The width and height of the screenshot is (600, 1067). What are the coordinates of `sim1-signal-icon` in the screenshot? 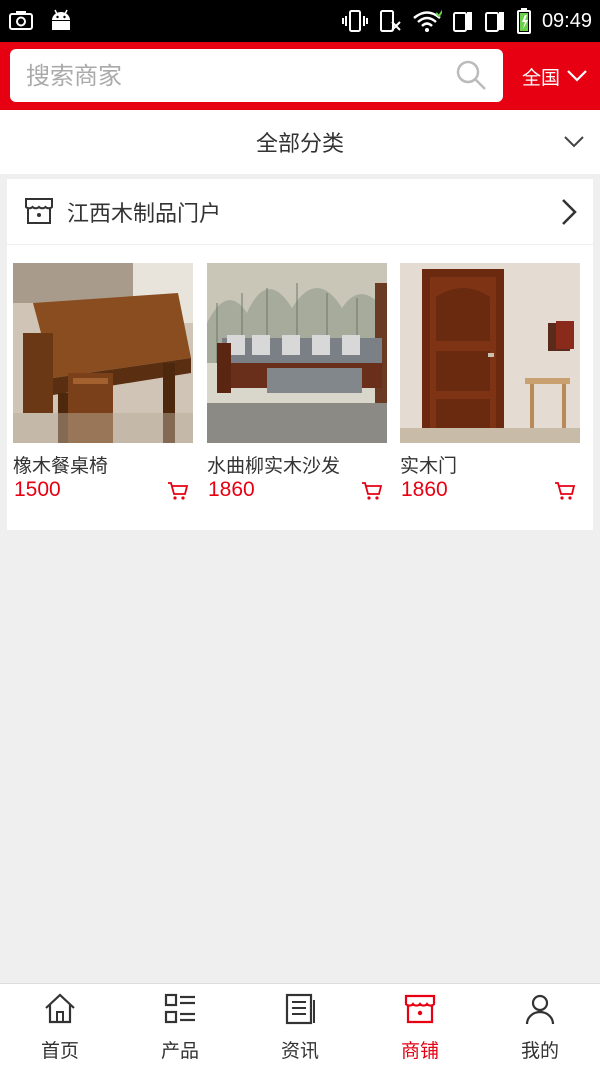 It's located at (462, 22).